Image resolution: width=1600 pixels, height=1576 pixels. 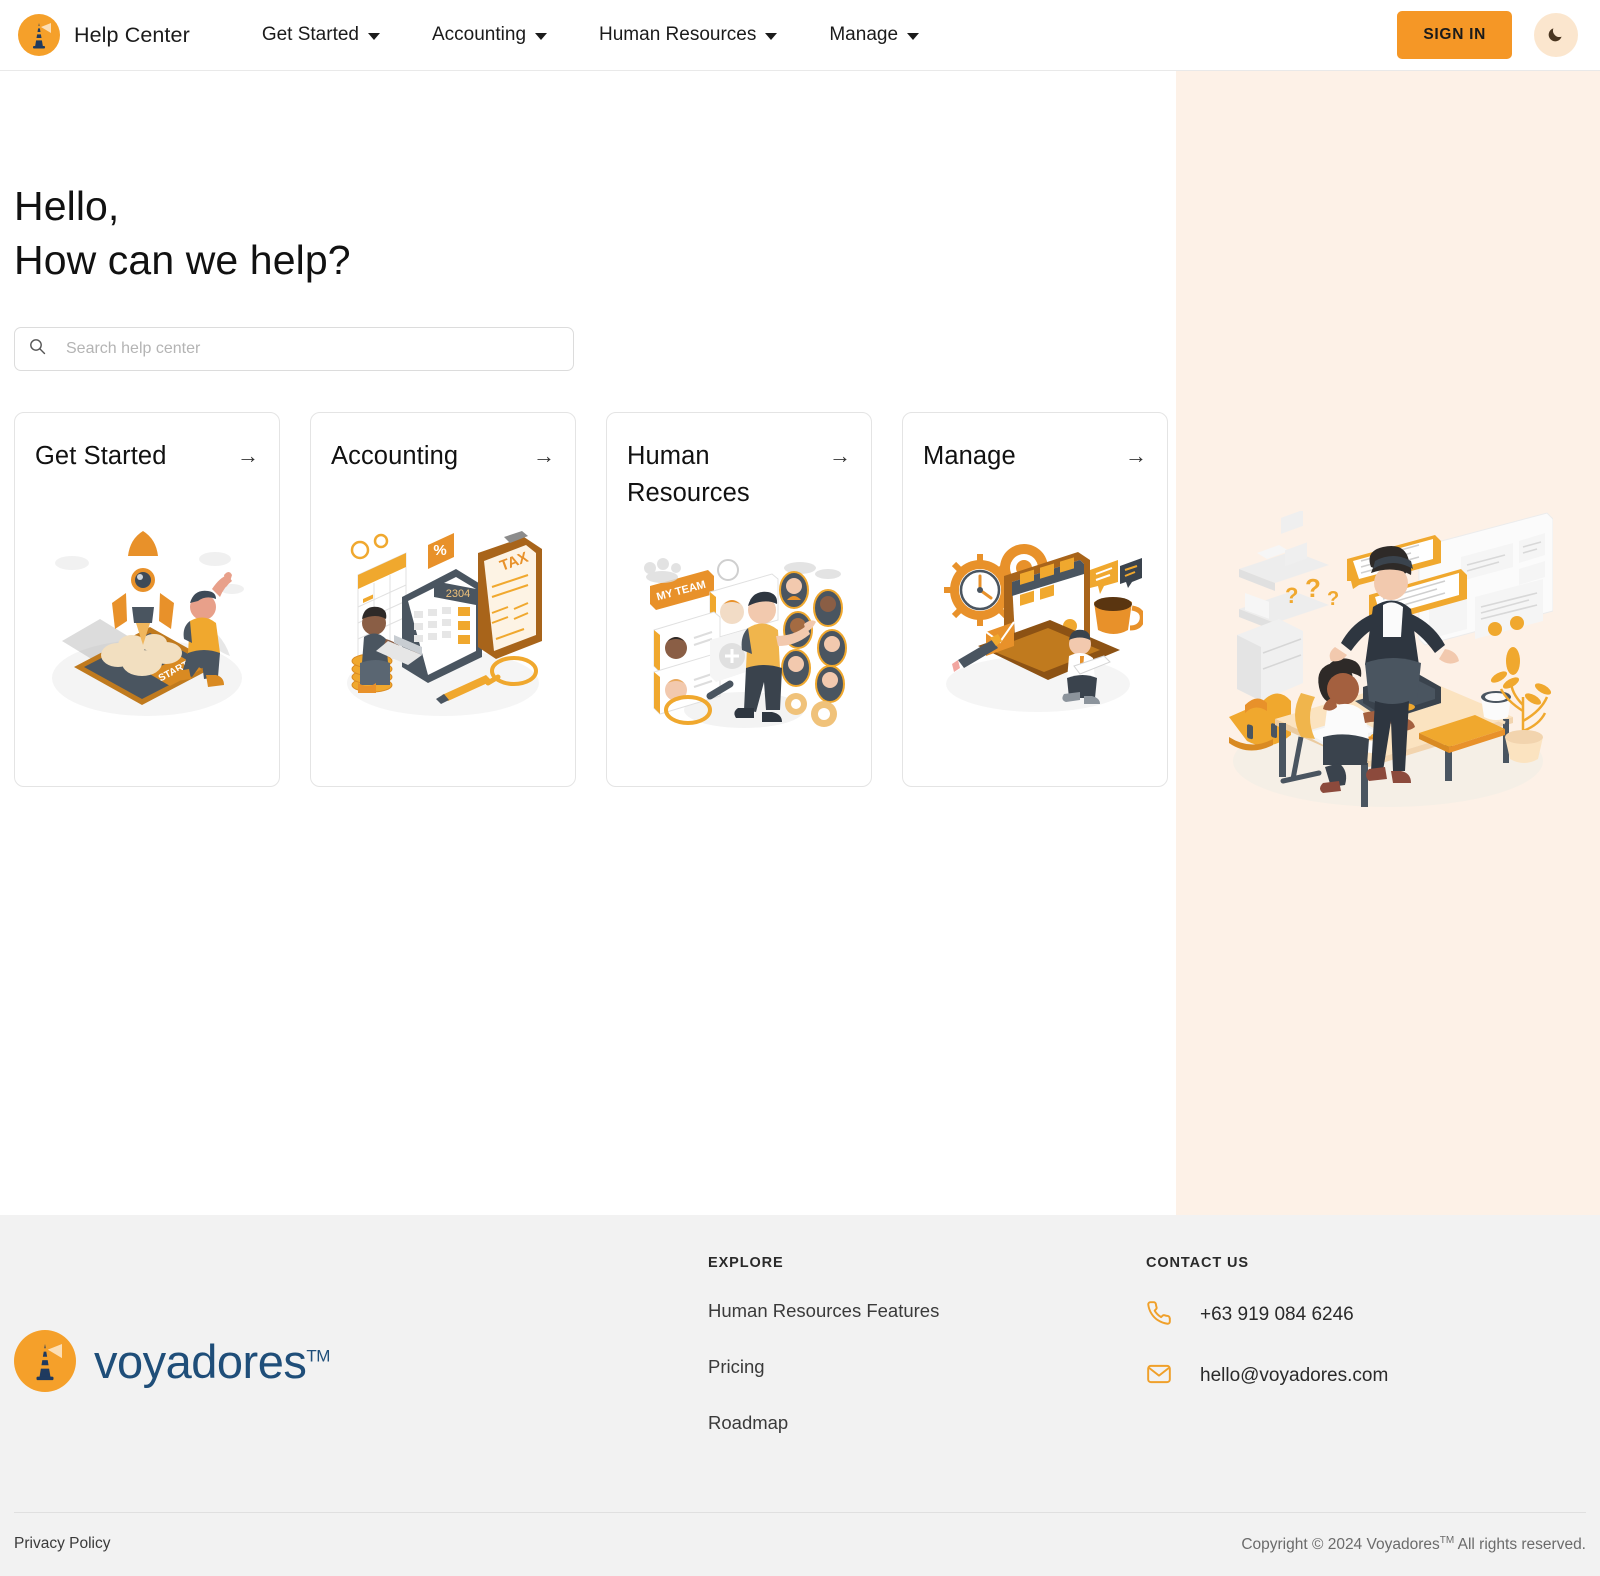 I want to click on question-line: How can we help?, so click(x=182, y=260).